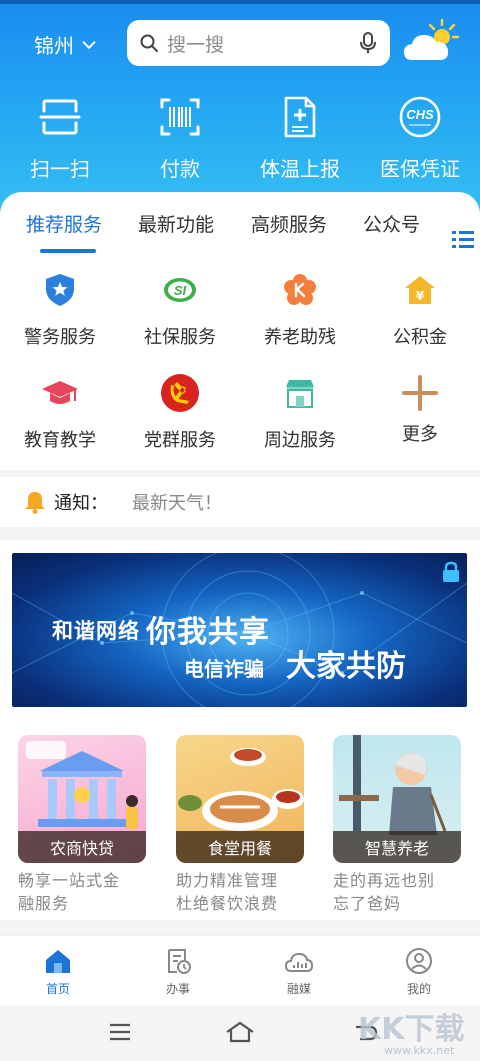 This screenshot has height=1061, width=480. Describe the element at coordinates (419, 961) in the screenshot. I see `user-profile-icon` at that location.